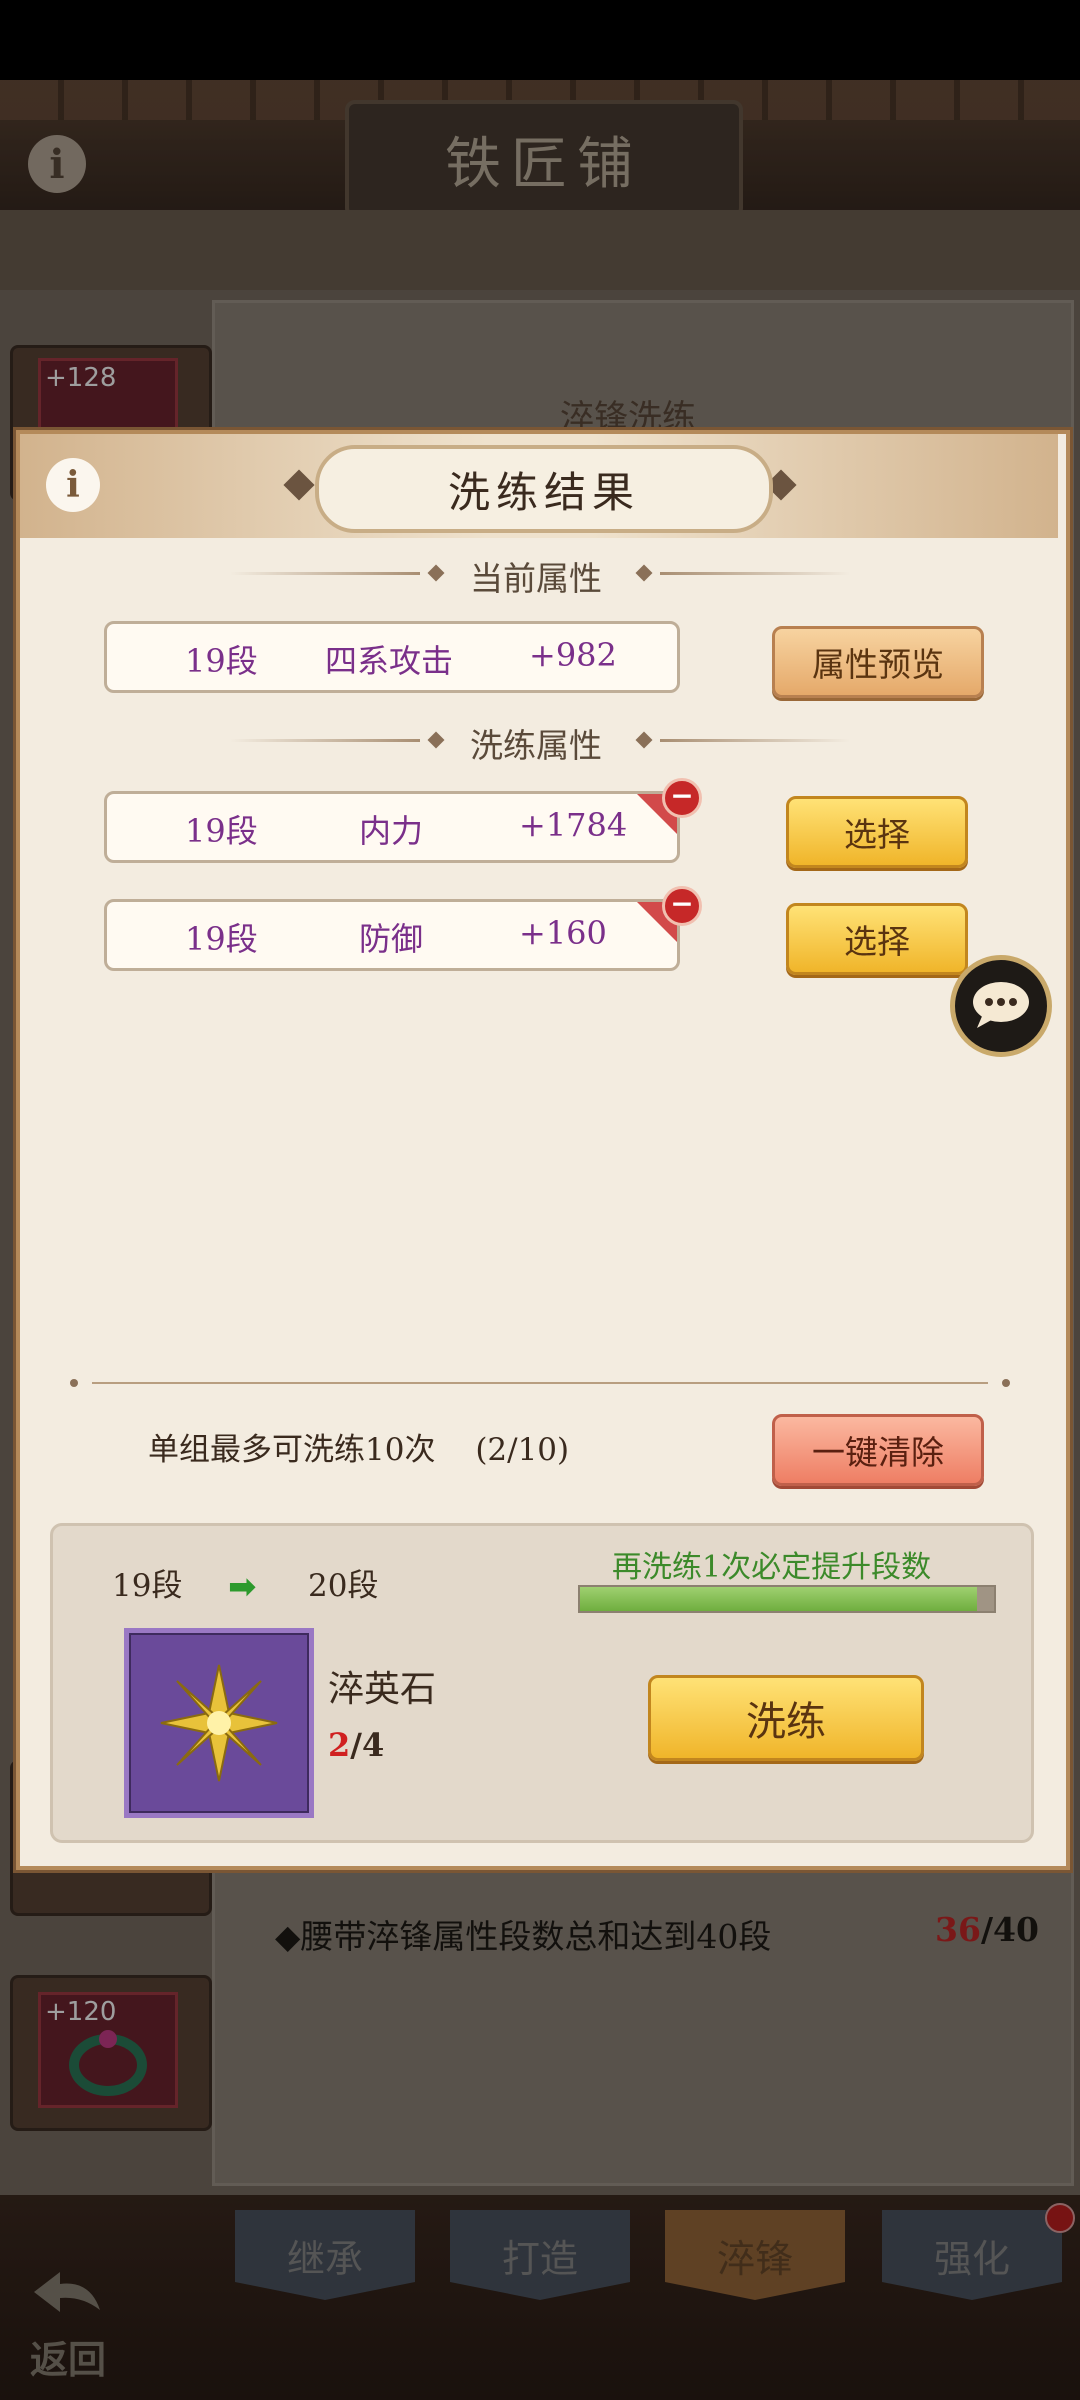 This screenshot has width=1080, height=2400. Describe the element at coordinates (73, 485) in the screenshot. I see `info-icon: i` at that location.